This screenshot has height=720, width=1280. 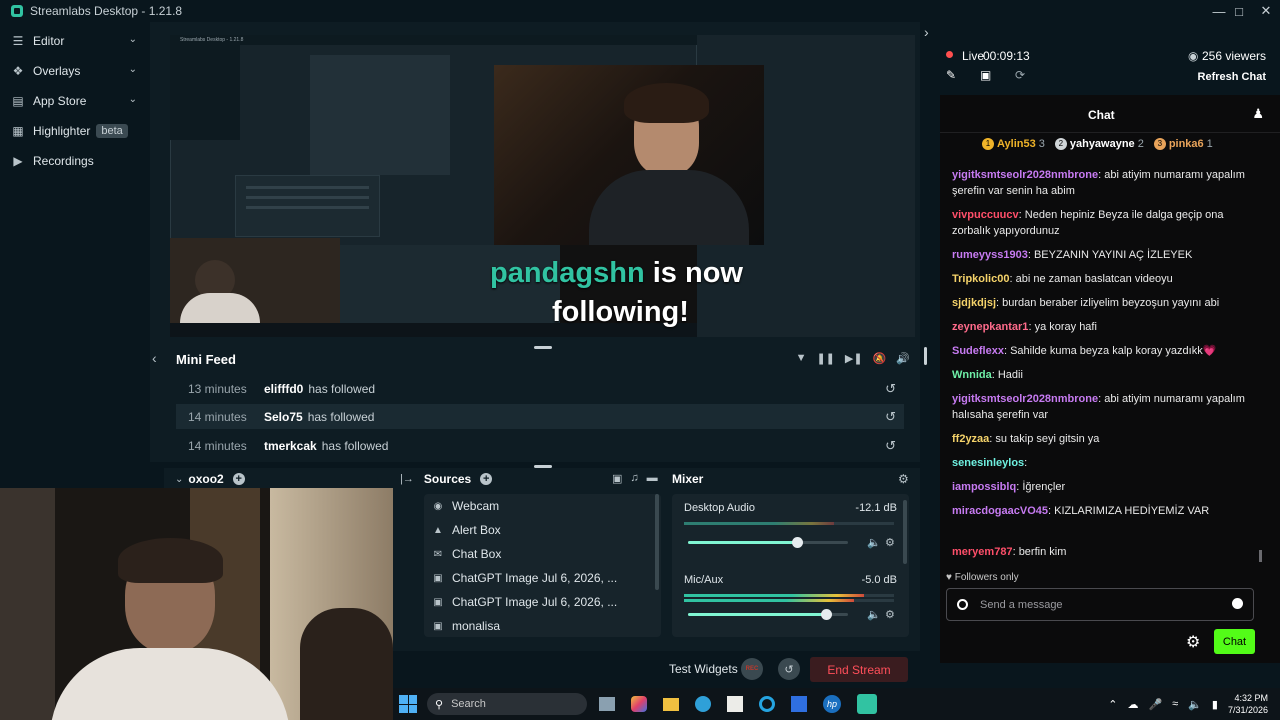 What do you see at coordinates (538, 530) in the screenshot?
I see `source-item: ▲ Alert Box` at bounding box center [538, 530].